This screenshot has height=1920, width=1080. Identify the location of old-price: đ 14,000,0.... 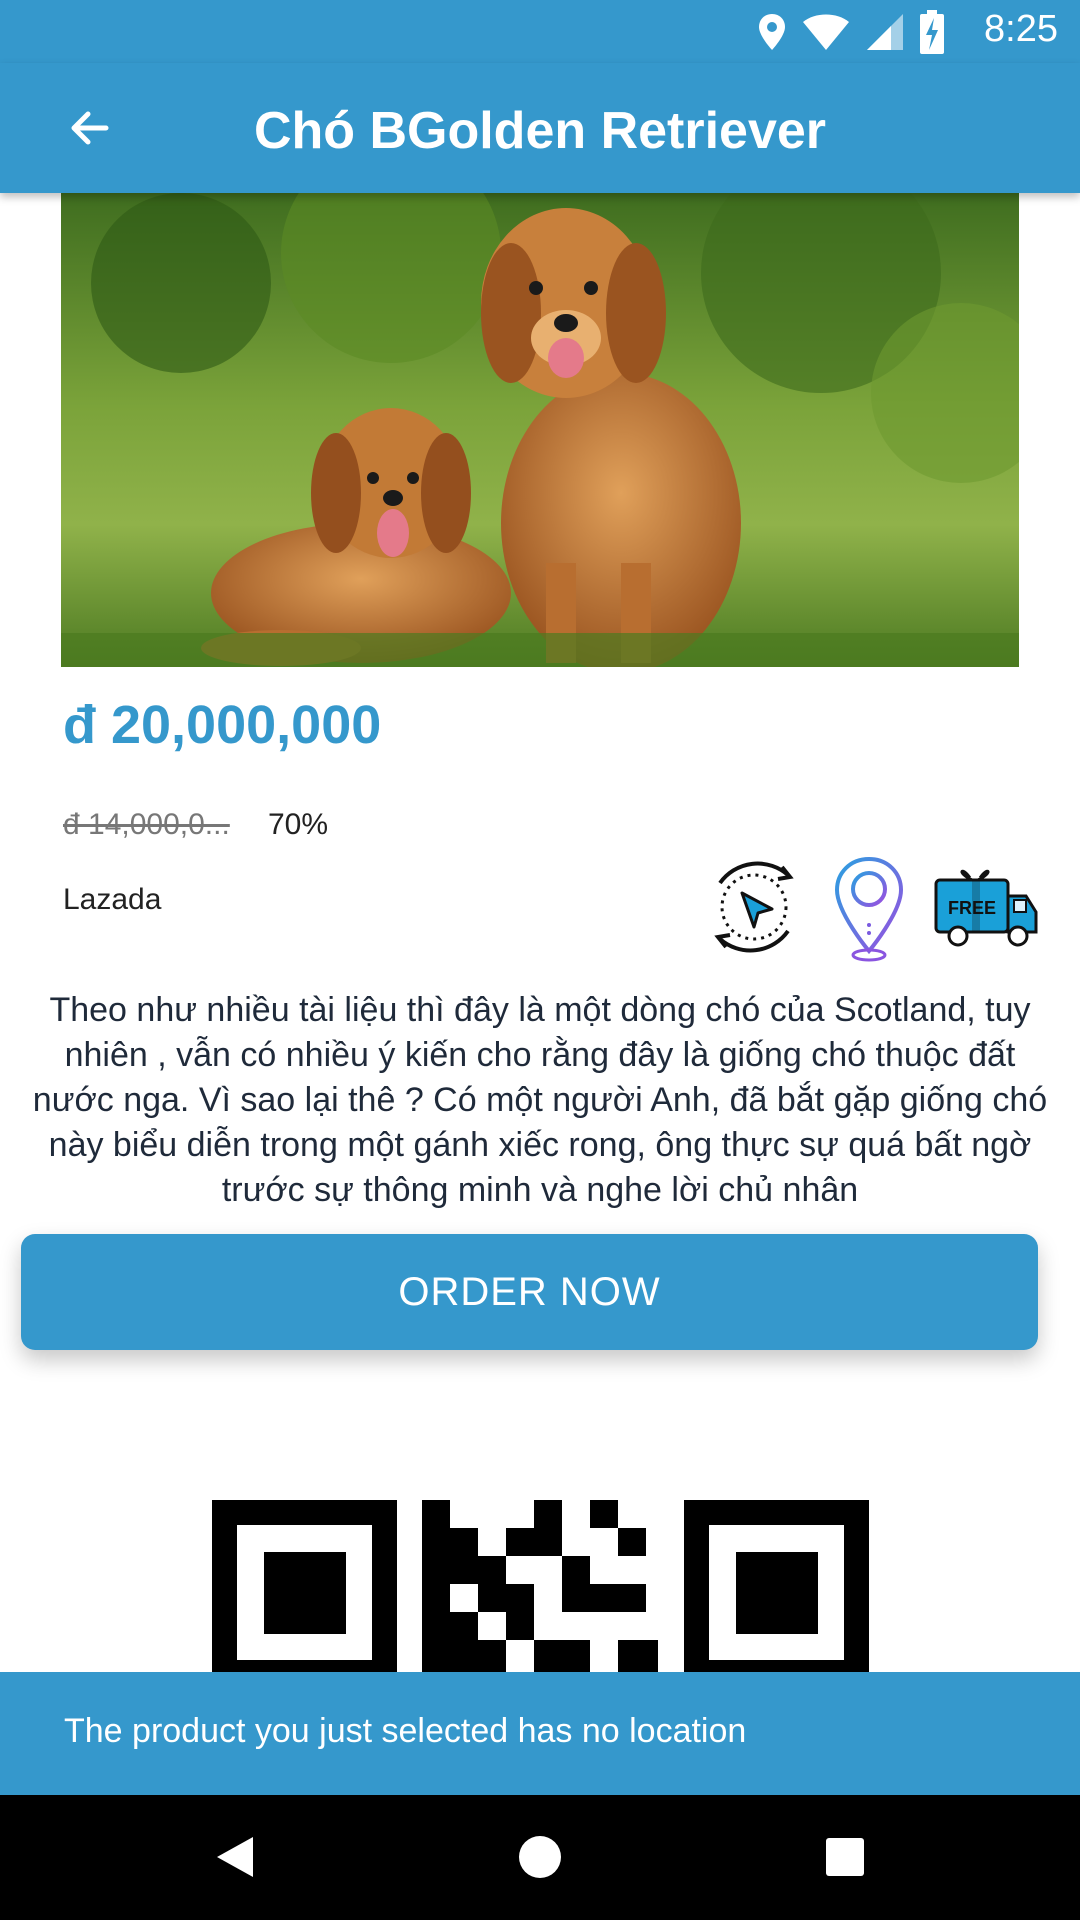
(146, 824).